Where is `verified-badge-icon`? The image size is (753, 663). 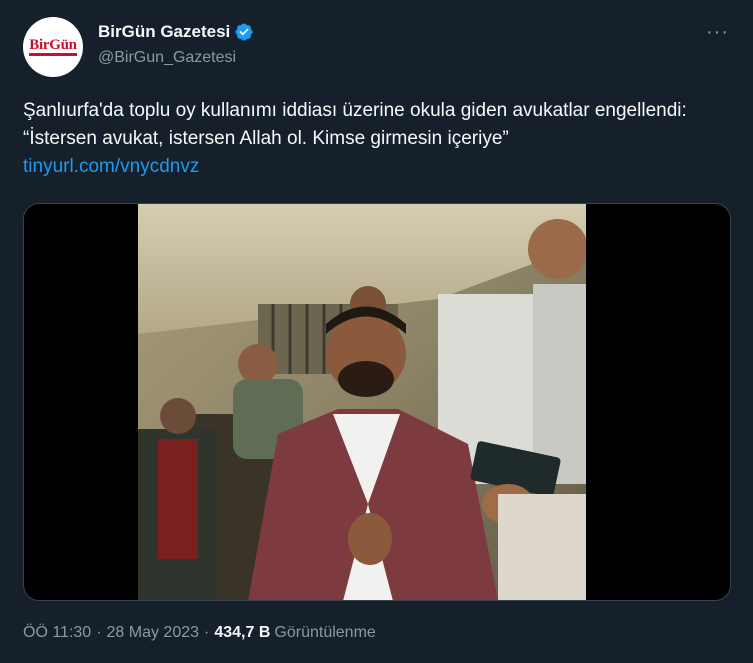
verified-badge-icon is located at coordinates (244, 32).